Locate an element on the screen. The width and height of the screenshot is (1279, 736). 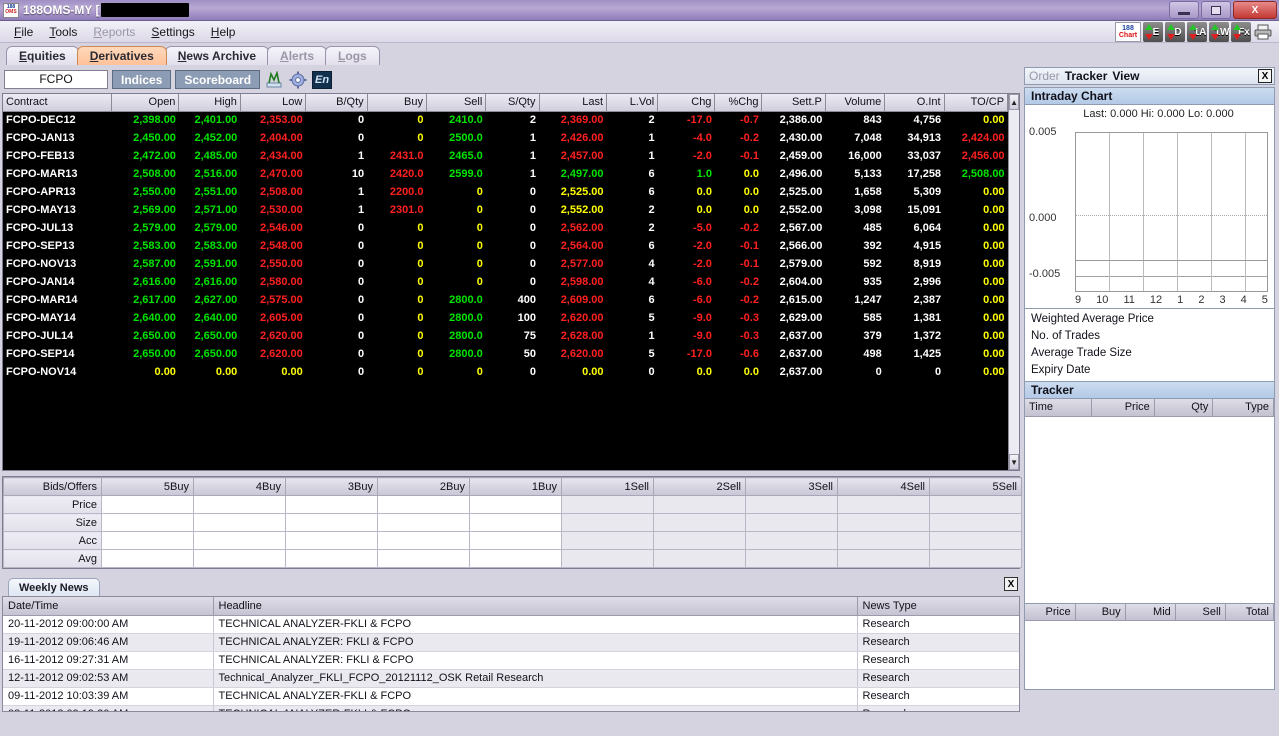
market-col-o-int: O.Int is located at coordinates (914, 103).